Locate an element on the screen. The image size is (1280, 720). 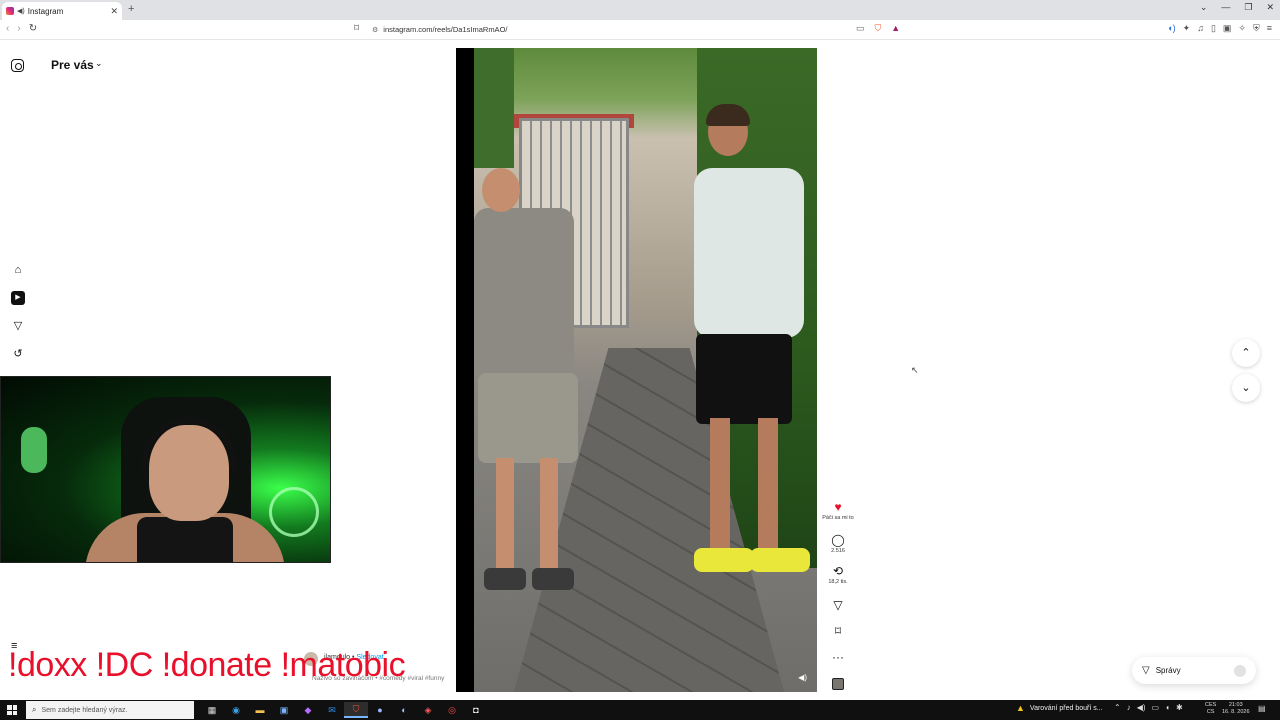
previous-reel-button: ⌃ is located at coordinates (1246, 353).